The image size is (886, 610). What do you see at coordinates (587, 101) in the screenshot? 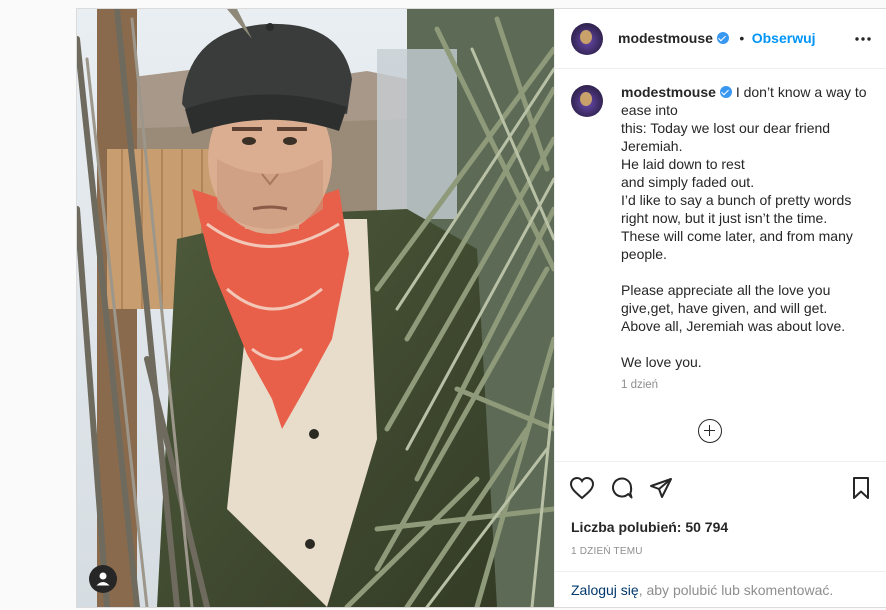
I see `caption-avatar` at bounding box center [587, 101].